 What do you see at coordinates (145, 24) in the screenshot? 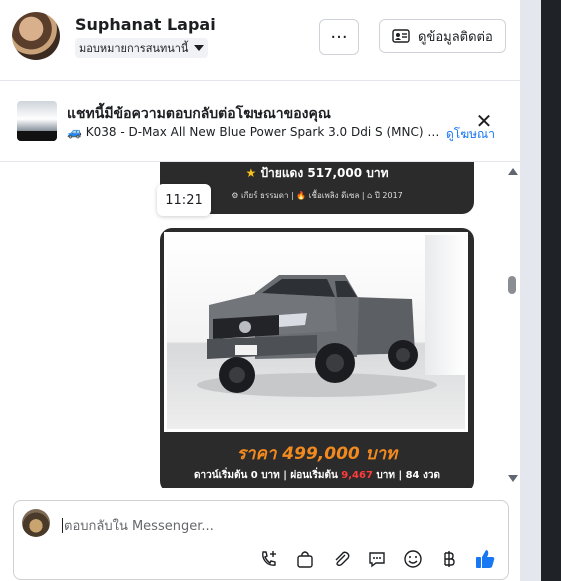
I see `contact-name: Suphanat Lapai` at bounding box center [145, 24].